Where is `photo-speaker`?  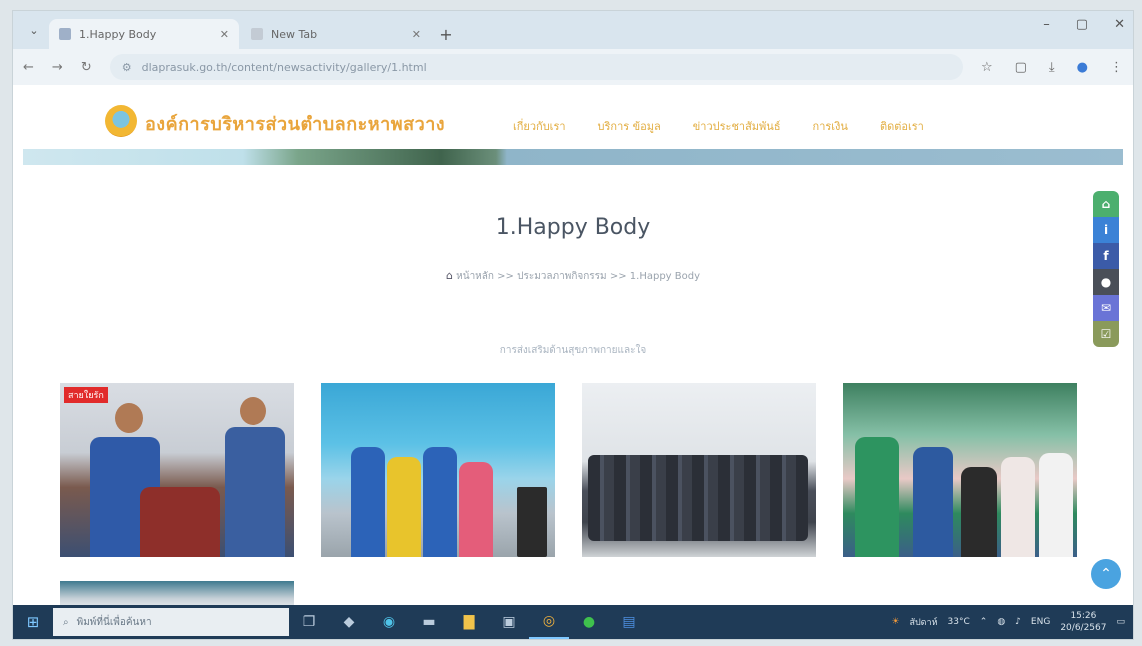
photo-speaker is located at coordinates (532, 522).